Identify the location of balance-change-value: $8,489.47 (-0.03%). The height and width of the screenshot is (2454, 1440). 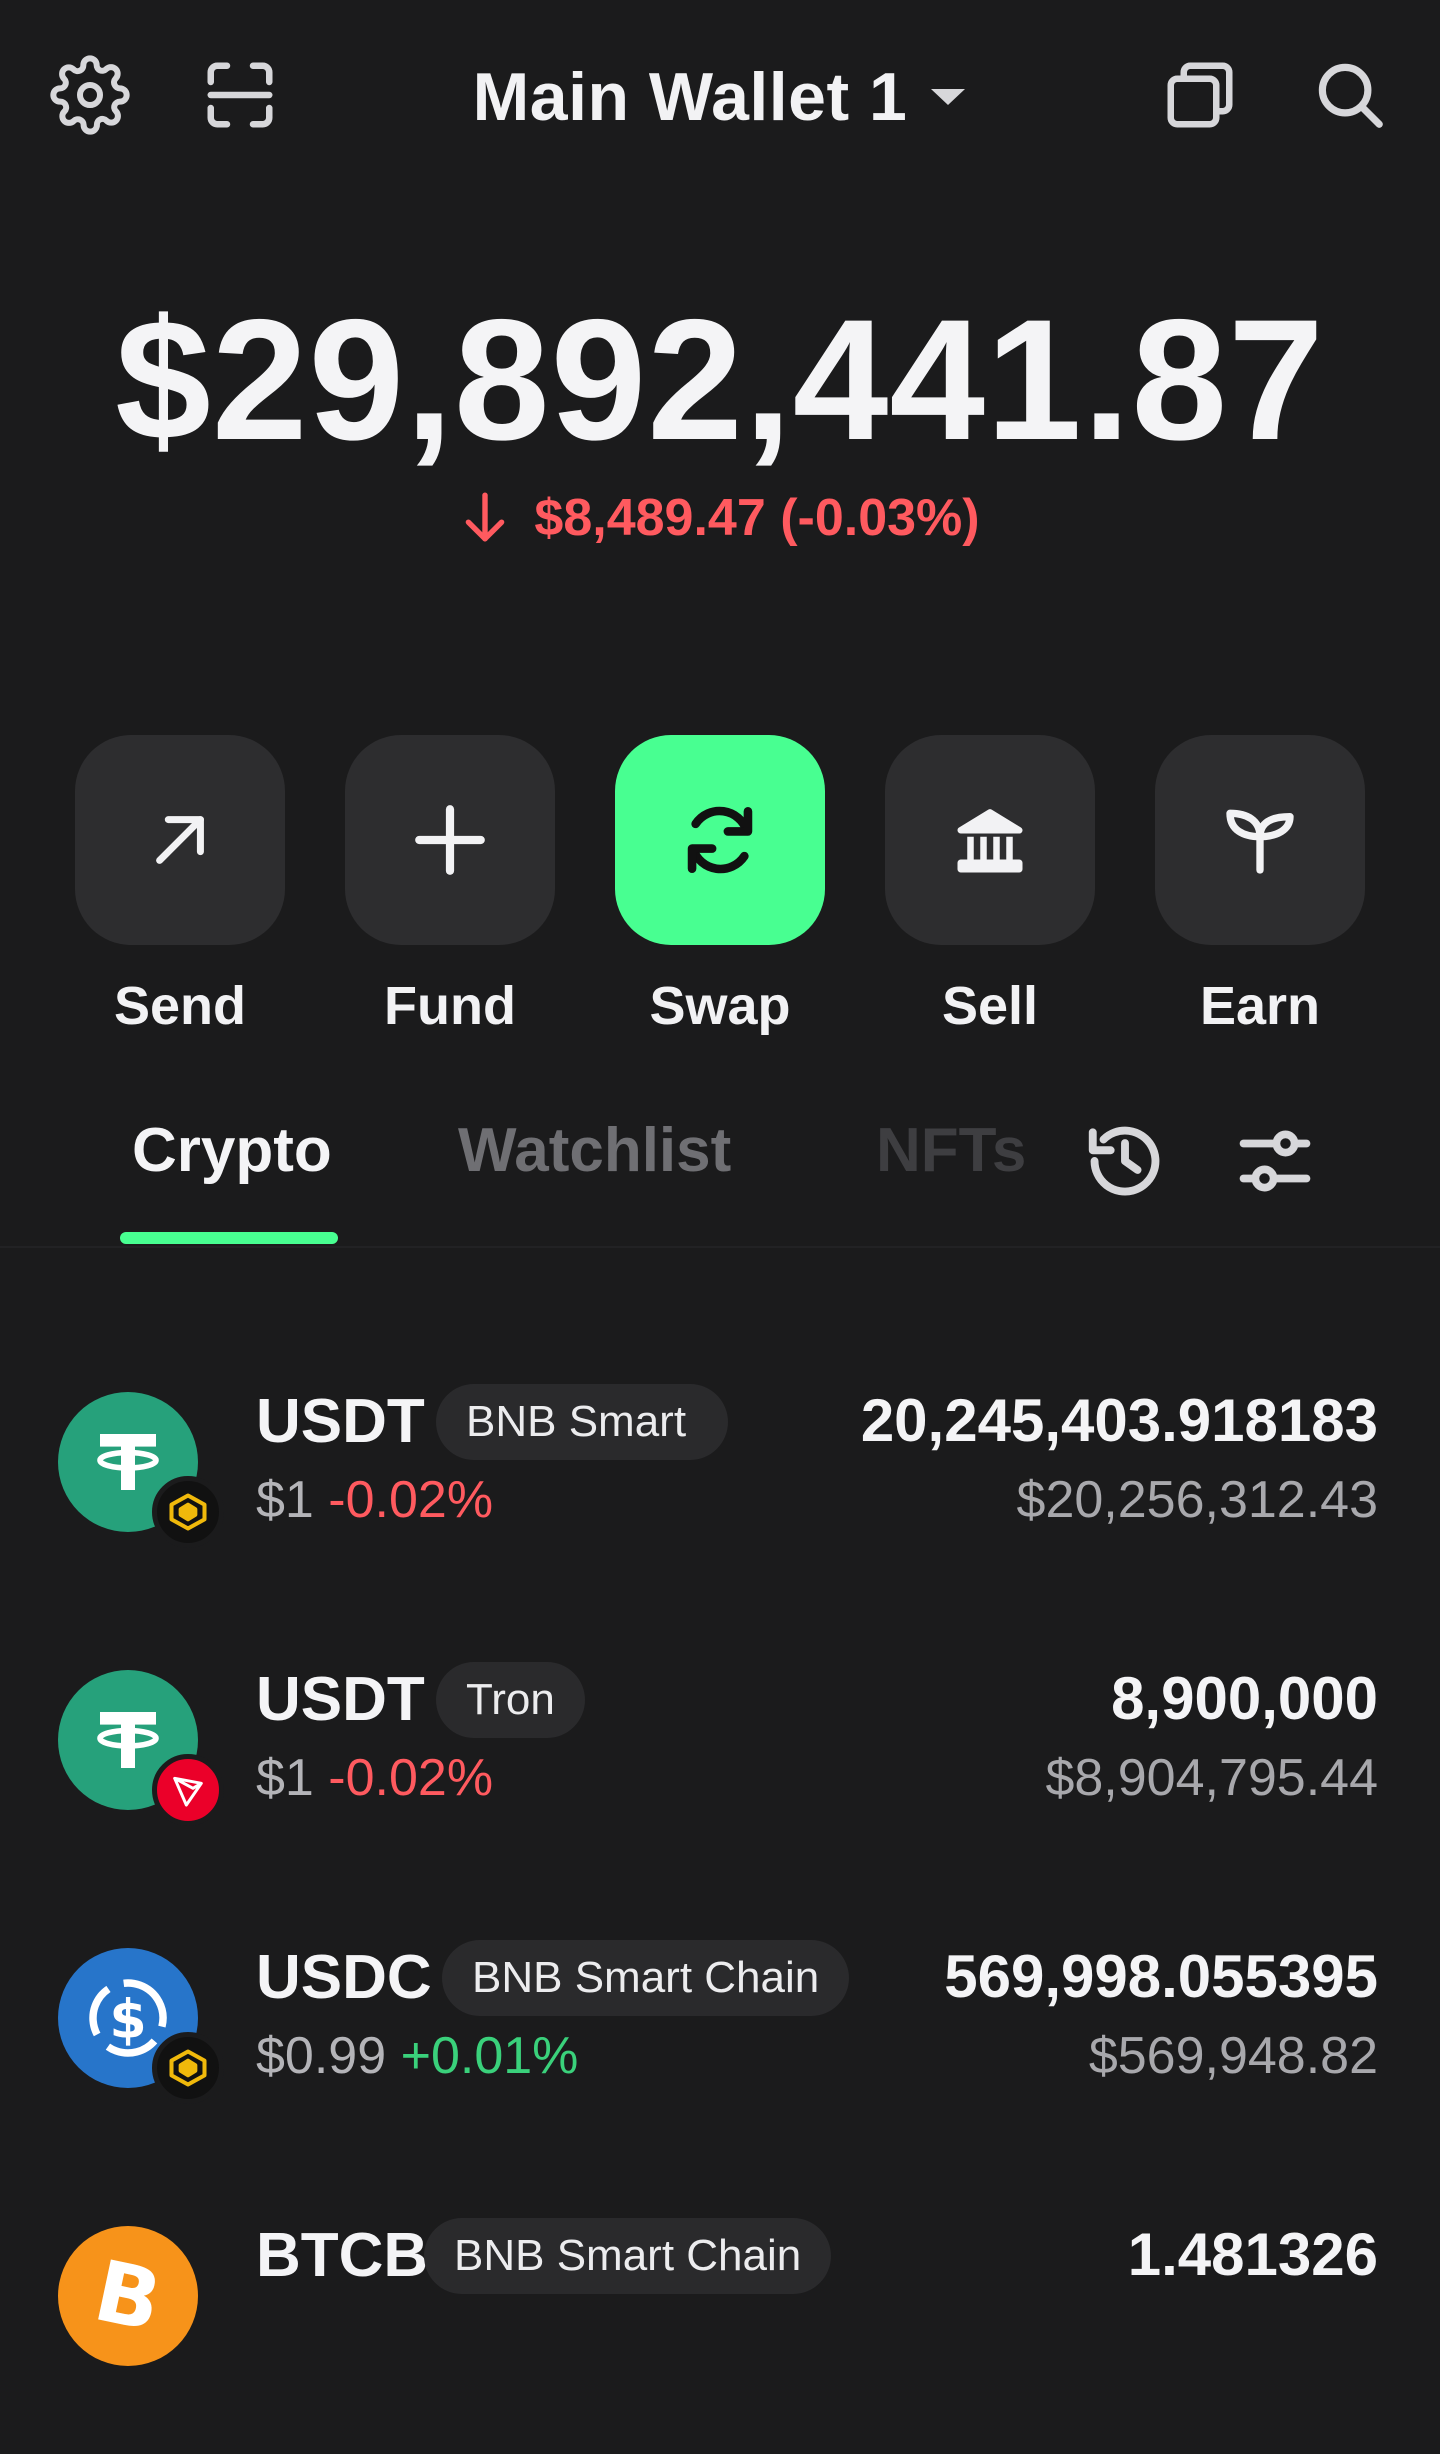
(757, 518).